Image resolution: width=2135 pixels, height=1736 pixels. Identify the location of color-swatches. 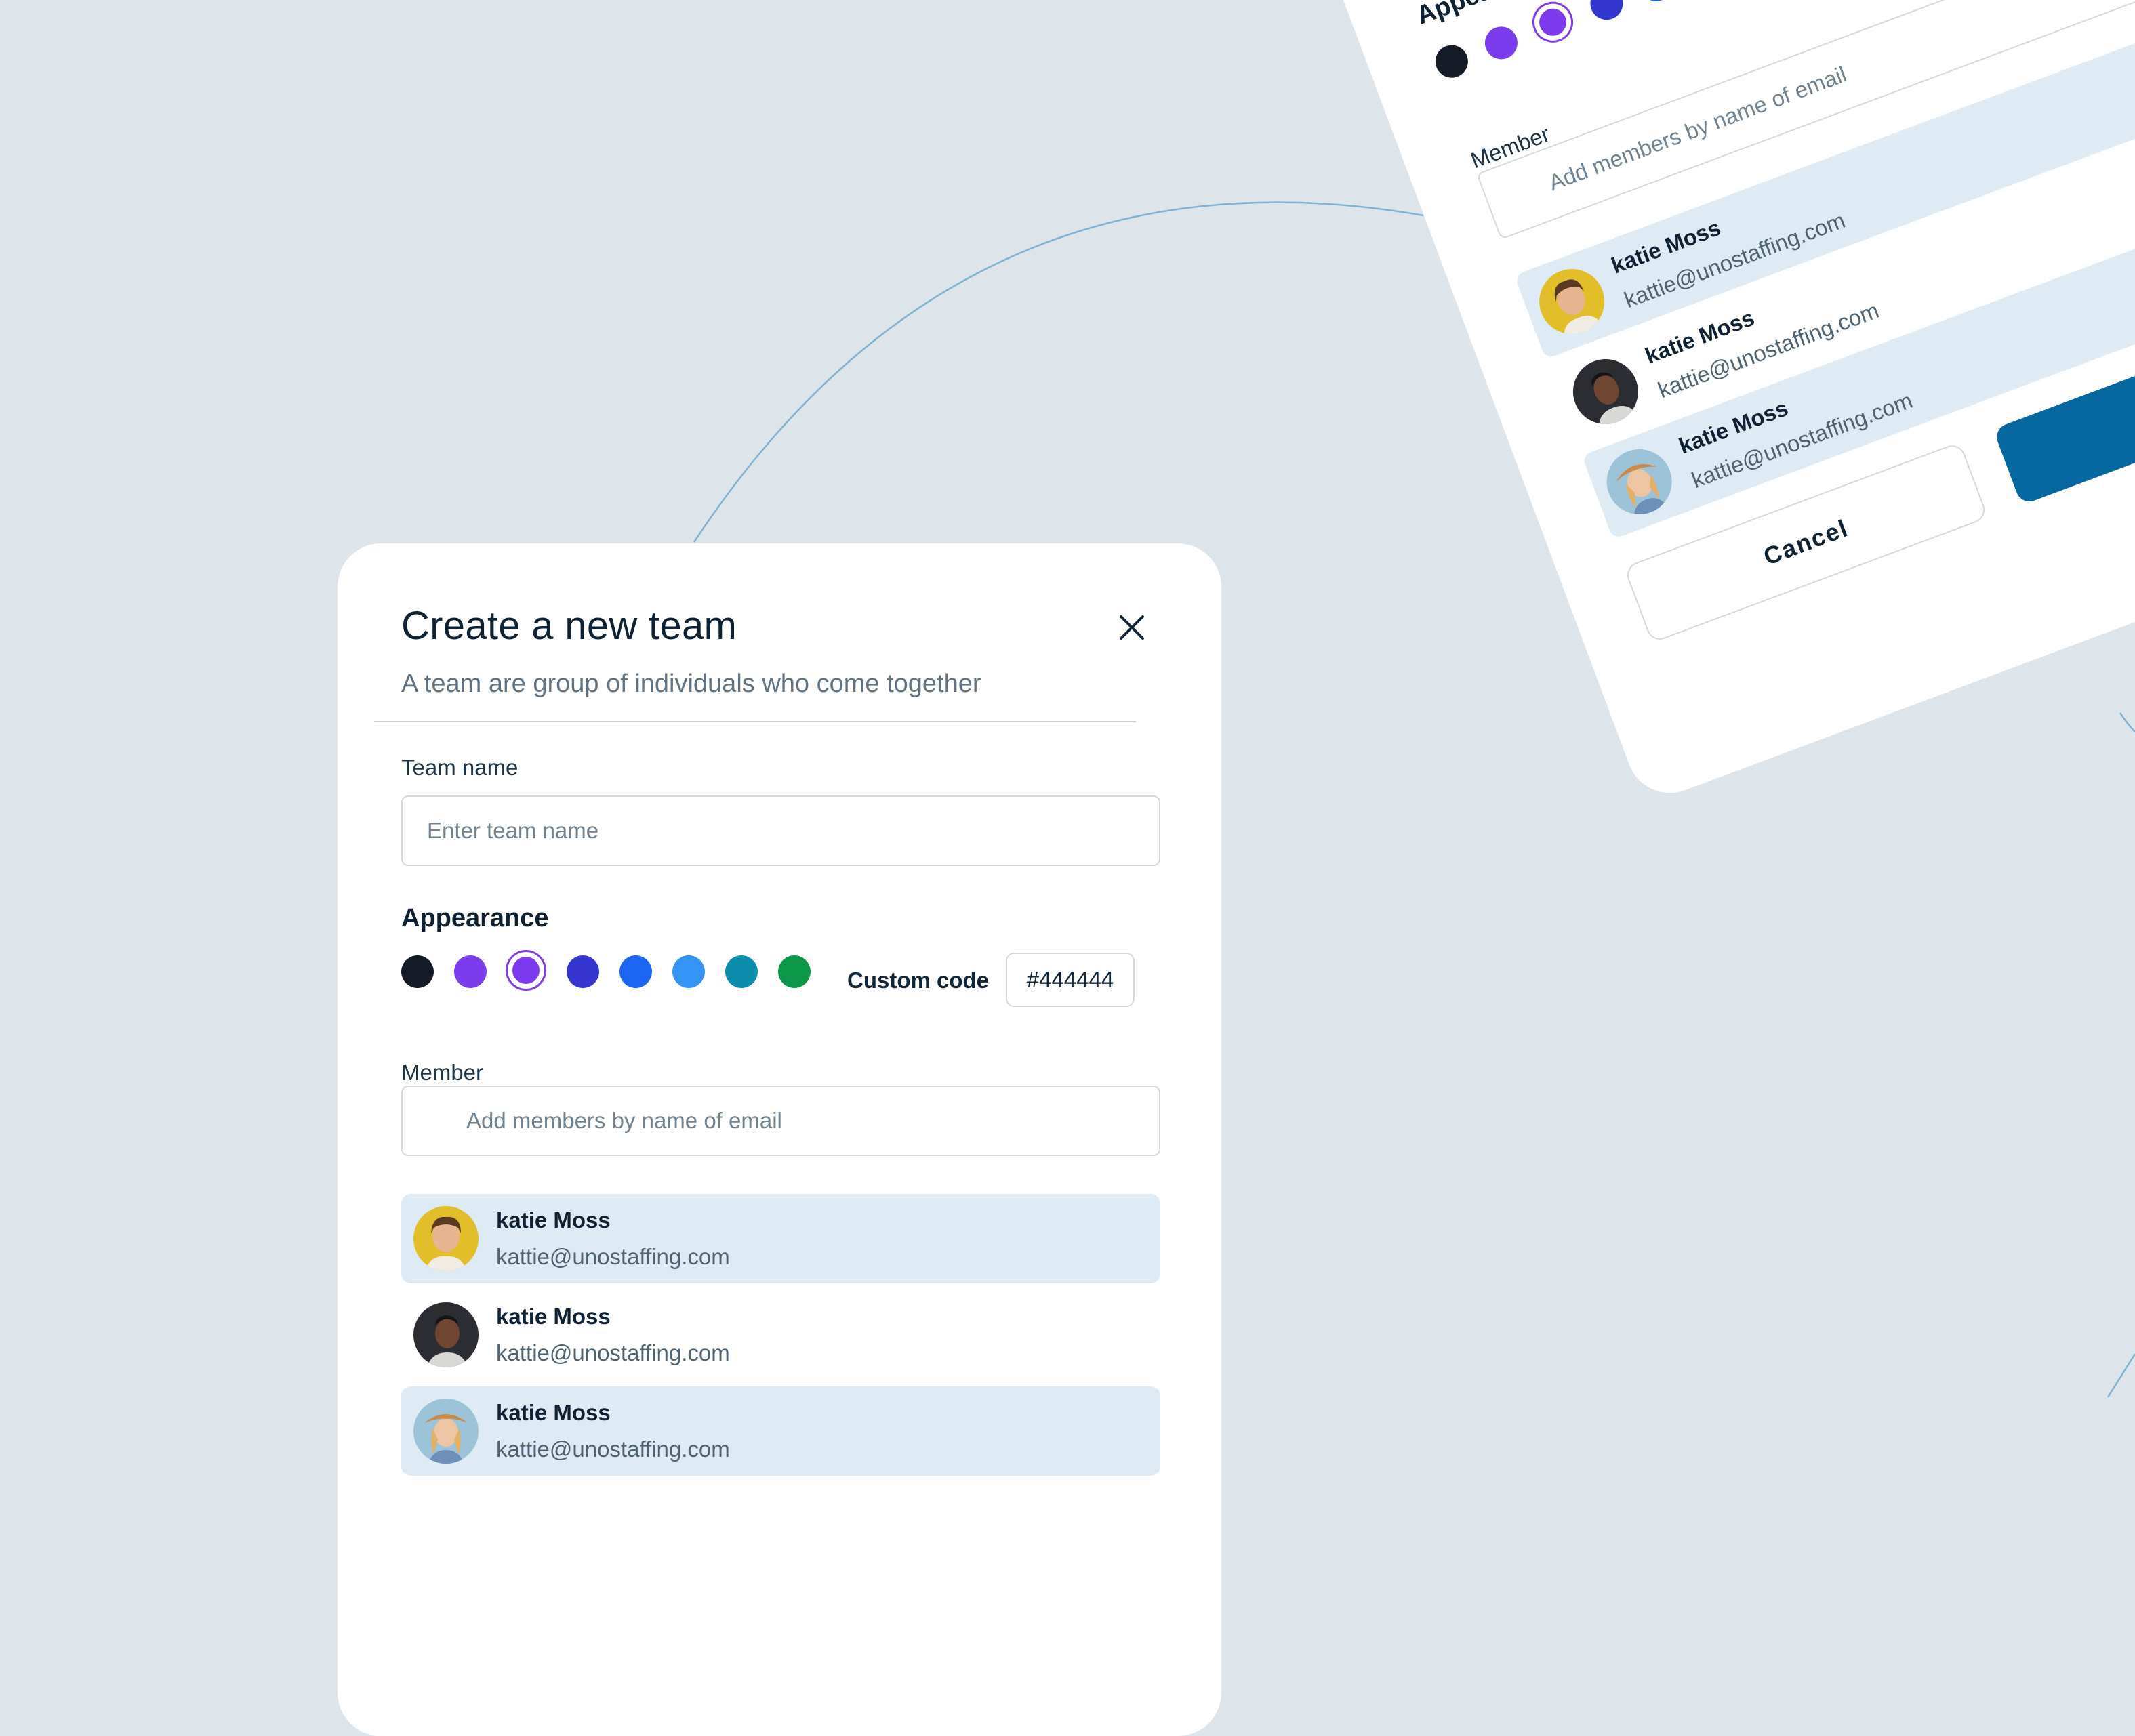
(1554, 42).